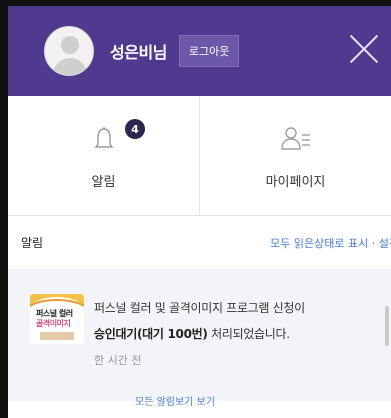 The width and height of the screenshot is (391, 418). I want to click on notification-time: 한 시간 전, so click(118, 360).